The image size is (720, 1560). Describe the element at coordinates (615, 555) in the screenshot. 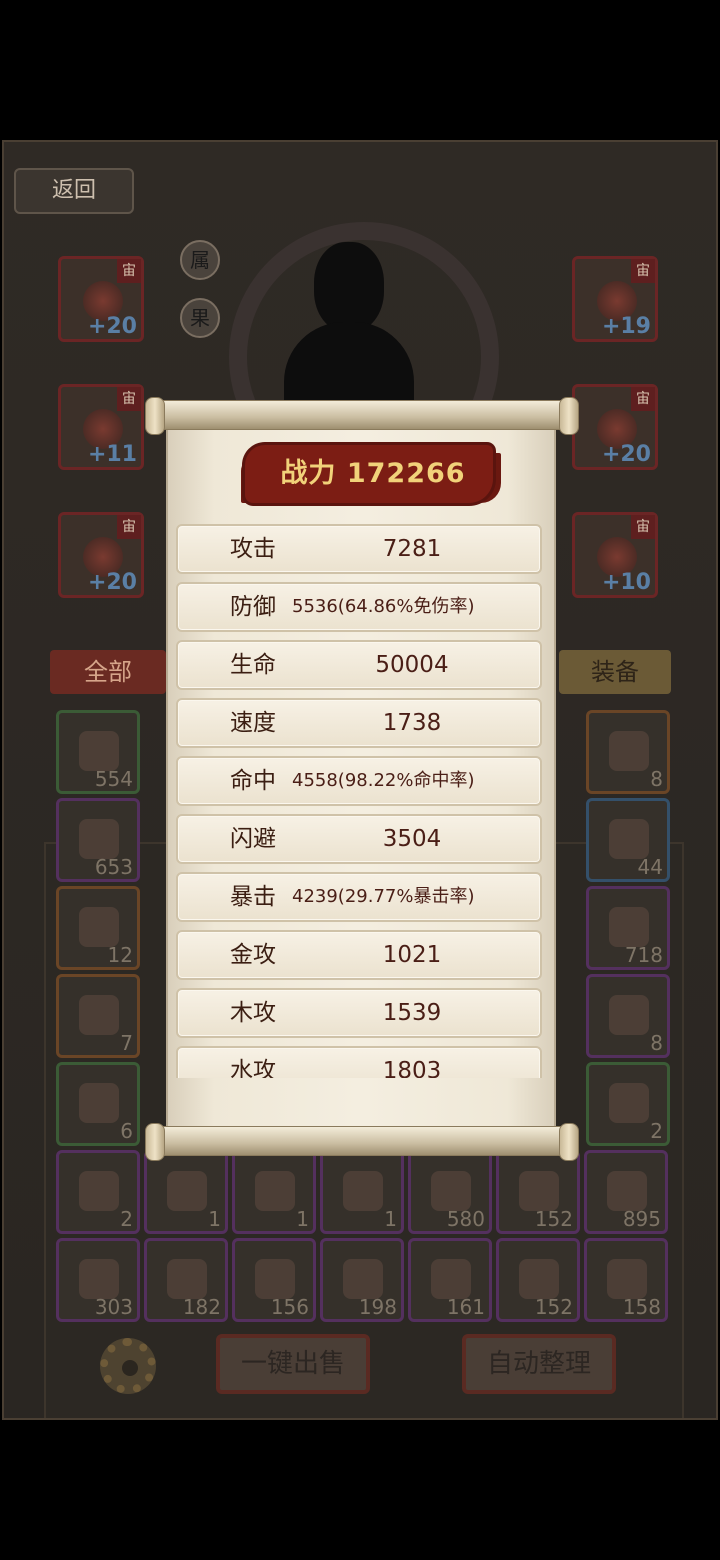

I see `equip-slot-ring: 宙 +10` at that location.